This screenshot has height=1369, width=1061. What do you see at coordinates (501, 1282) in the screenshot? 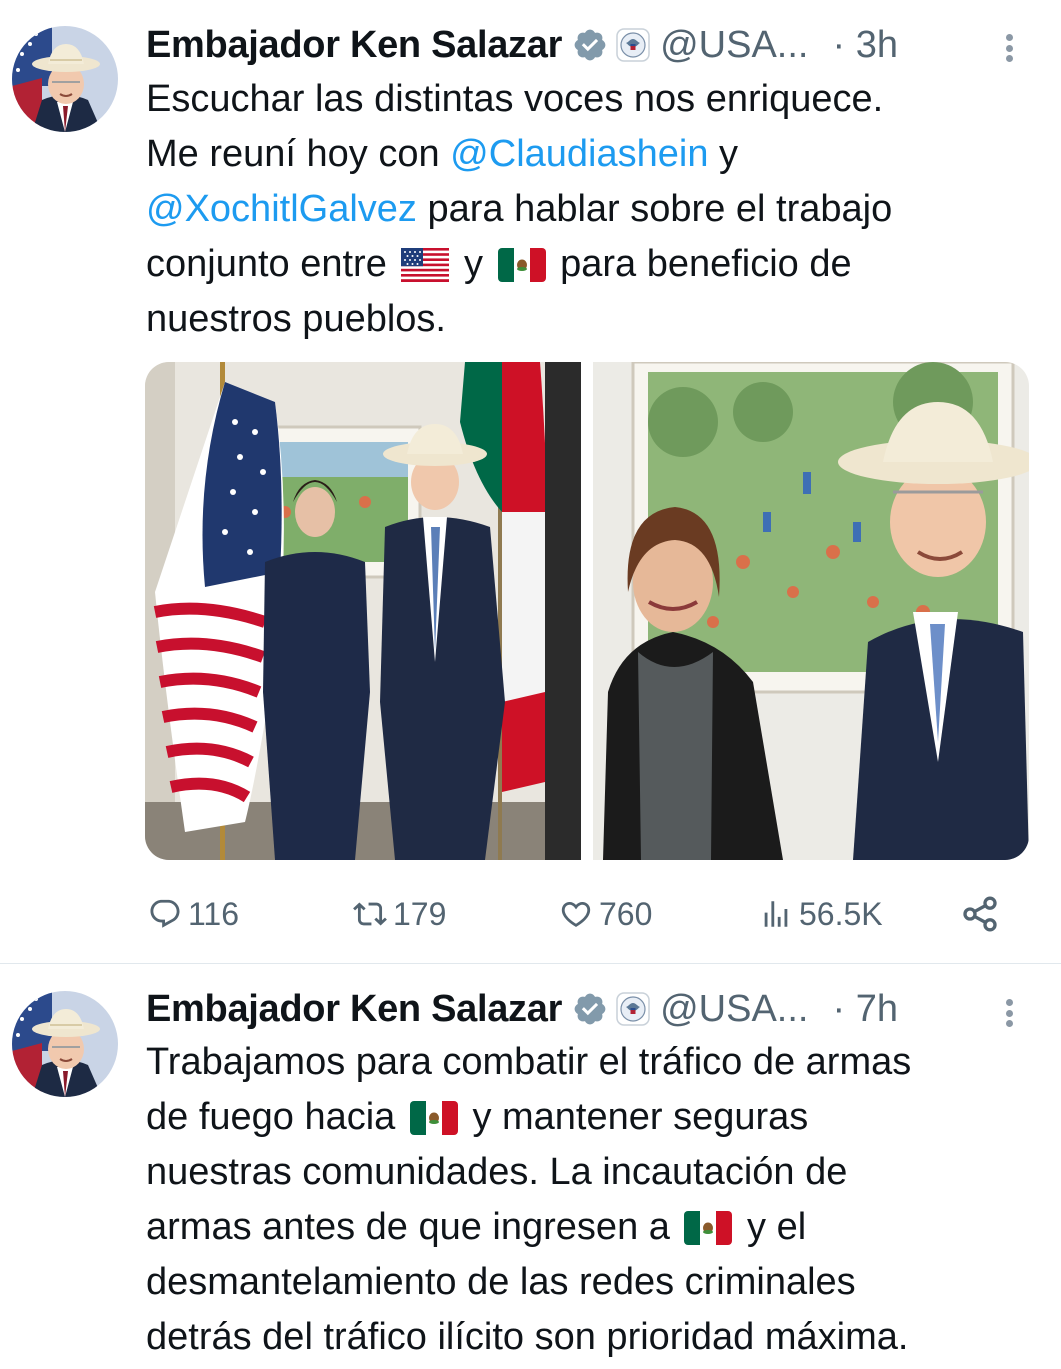
I see `text-line: desmantelamiento de las redes criminales` at bounding box center [501, 1282].